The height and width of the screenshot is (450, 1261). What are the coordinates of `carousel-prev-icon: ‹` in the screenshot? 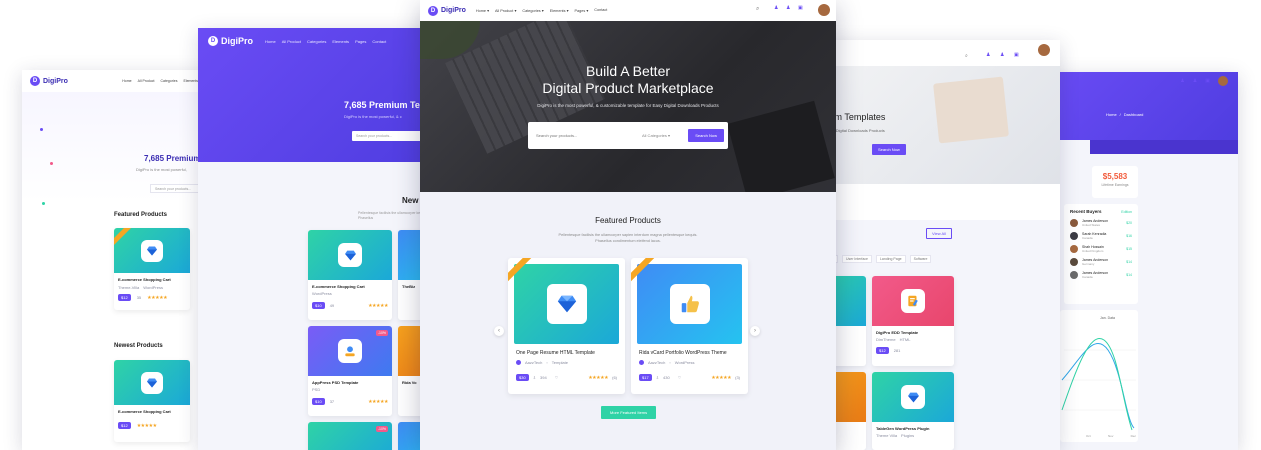 It's located at (499, 331).